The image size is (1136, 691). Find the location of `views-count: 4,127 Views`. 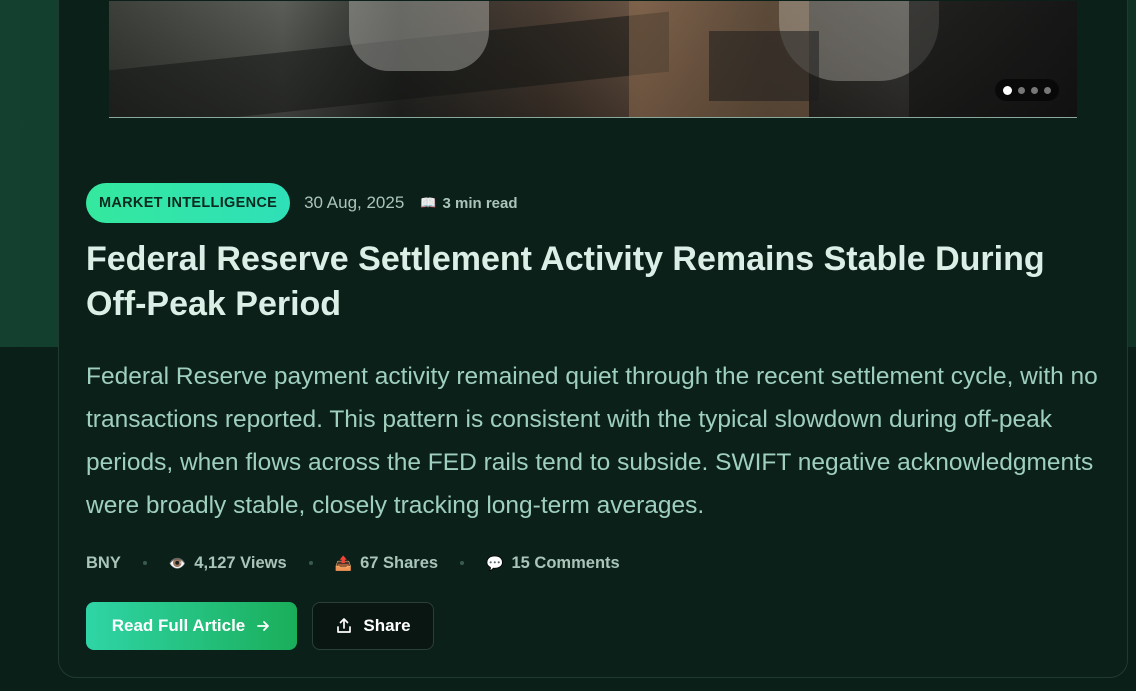

views-count: 4,127 Views is located at coordinates (240, 562).